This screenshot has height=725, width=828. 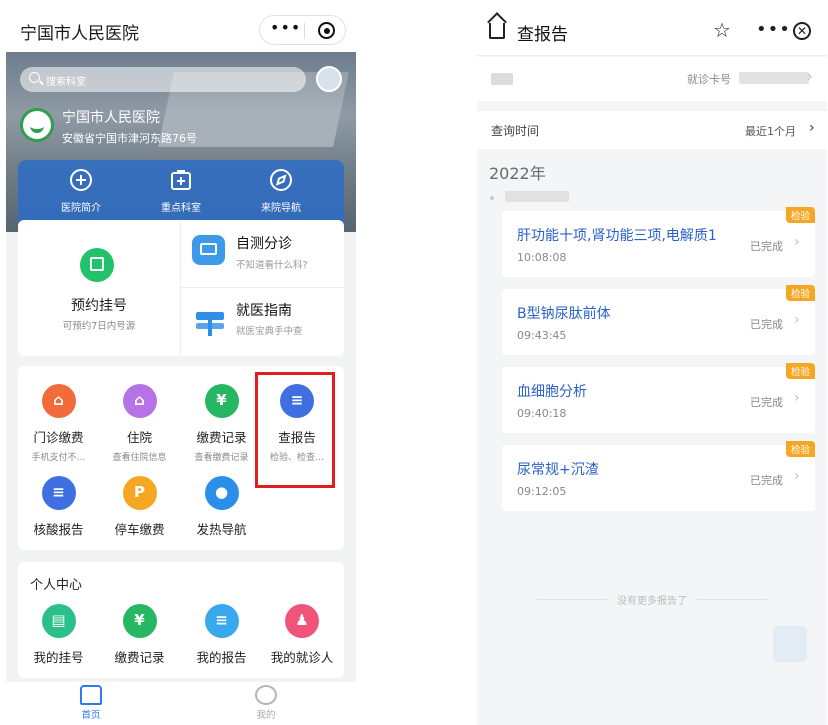 I want to click on query-time-label: 查询时间, so click(x=515, y=131).